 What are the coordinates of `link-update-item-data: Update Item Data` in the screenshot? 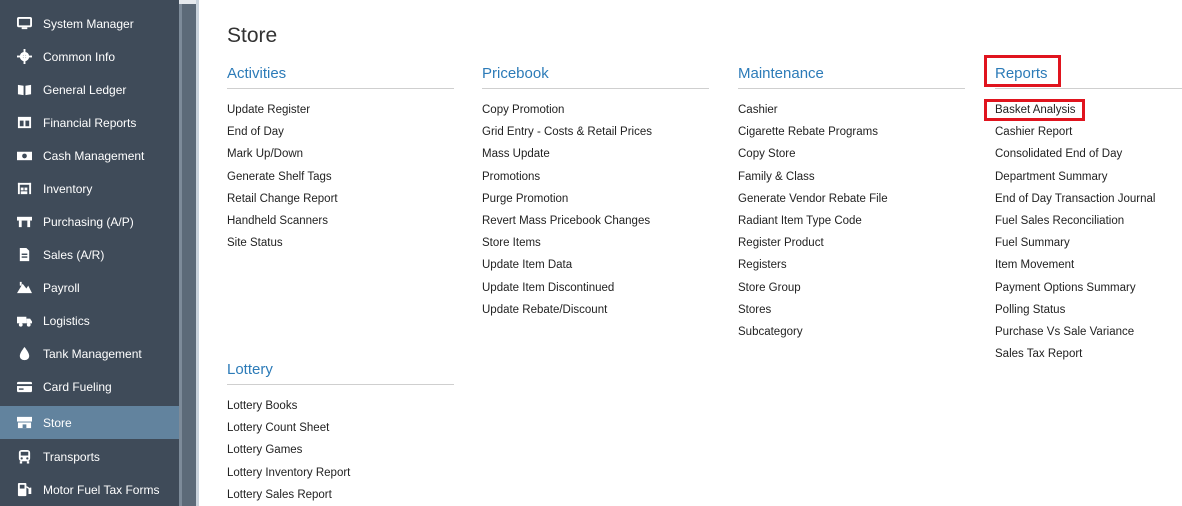 It's located at (567, 265).